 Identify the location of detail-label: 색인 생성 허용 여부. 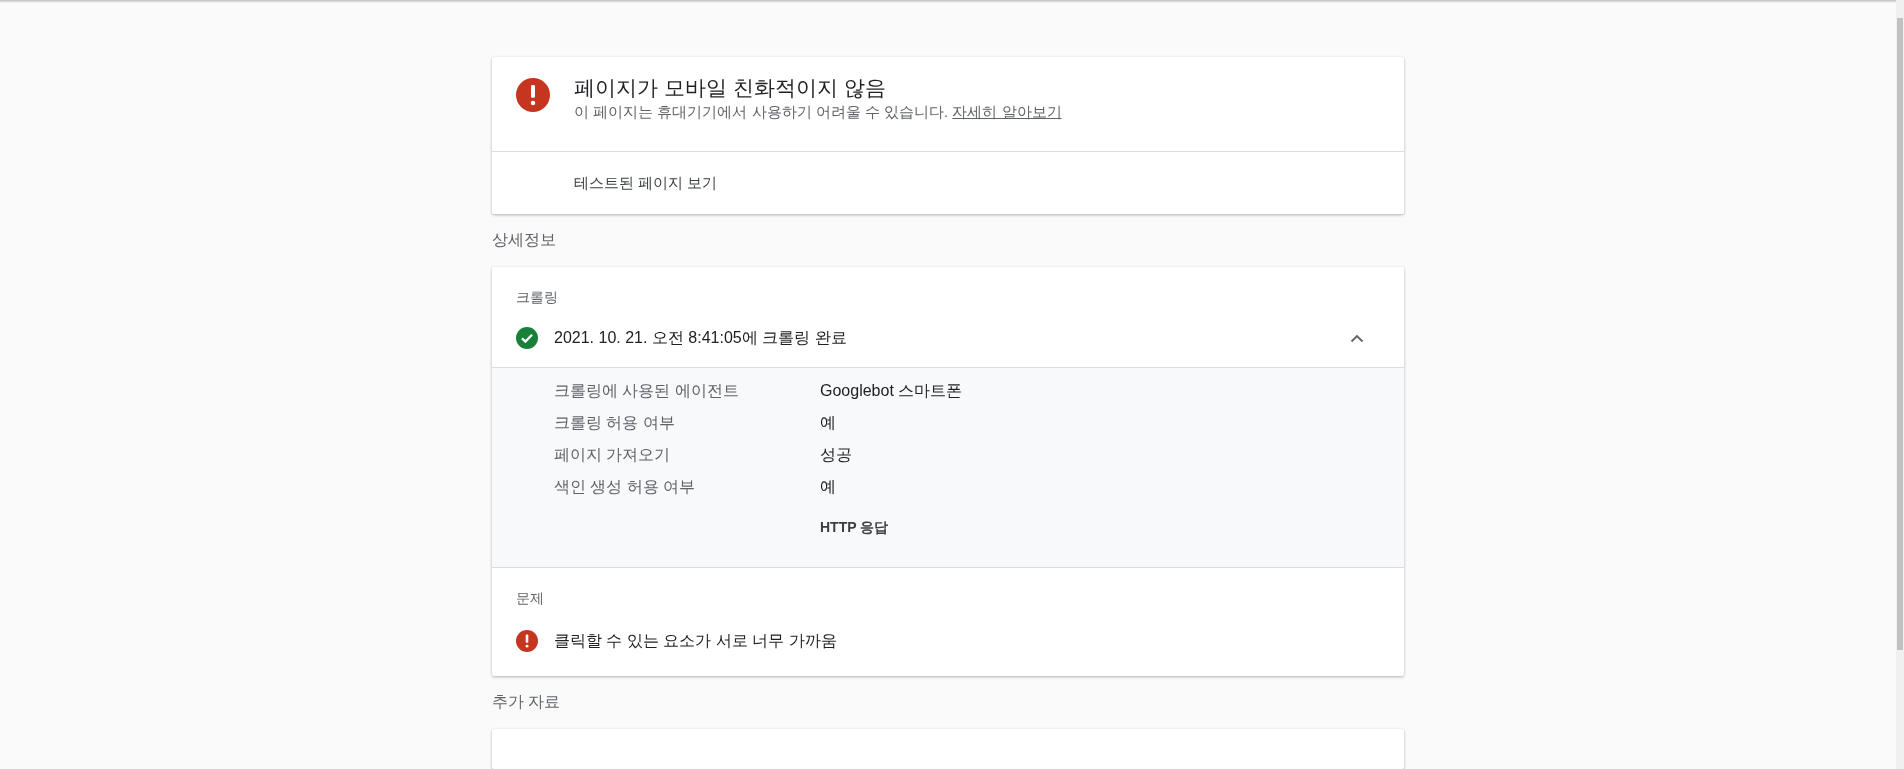
(625, 487).